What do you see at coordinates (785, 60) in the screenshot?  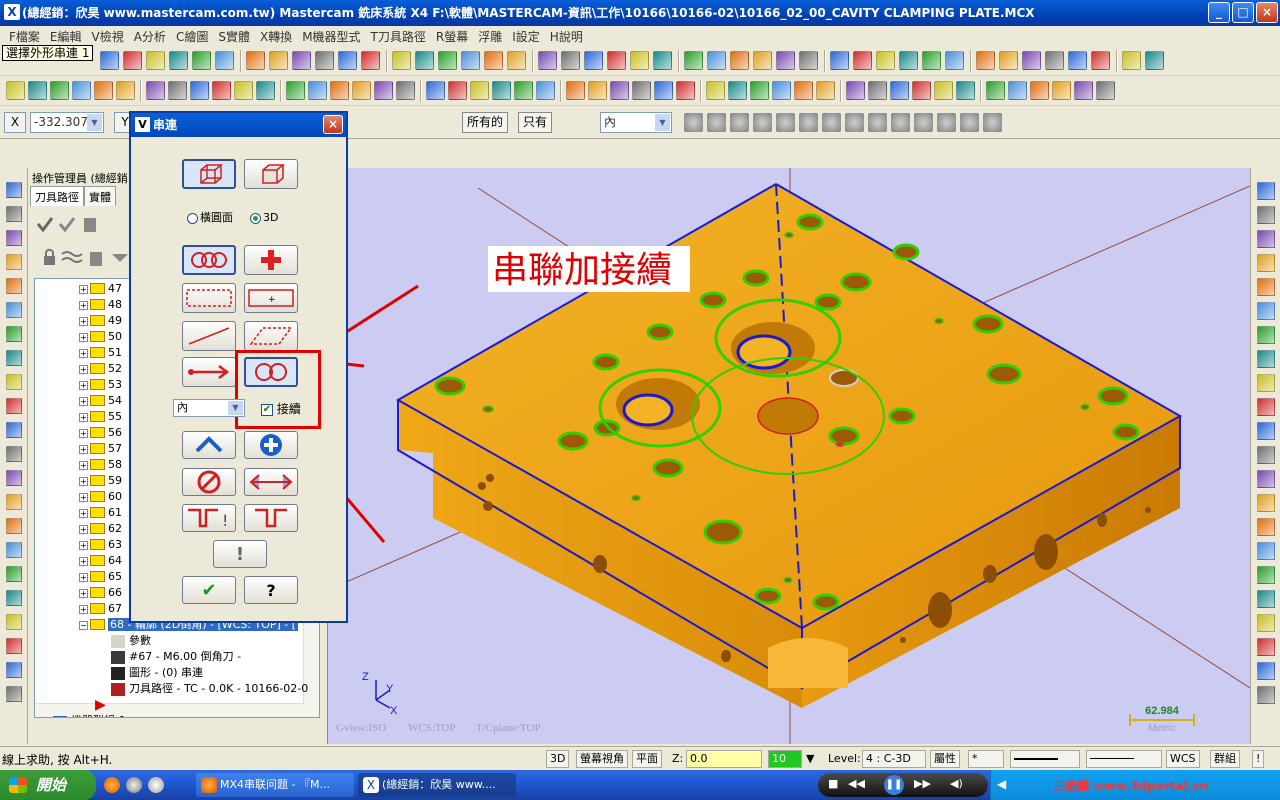 I see `wire-icon` at bounding box center [785, 60].